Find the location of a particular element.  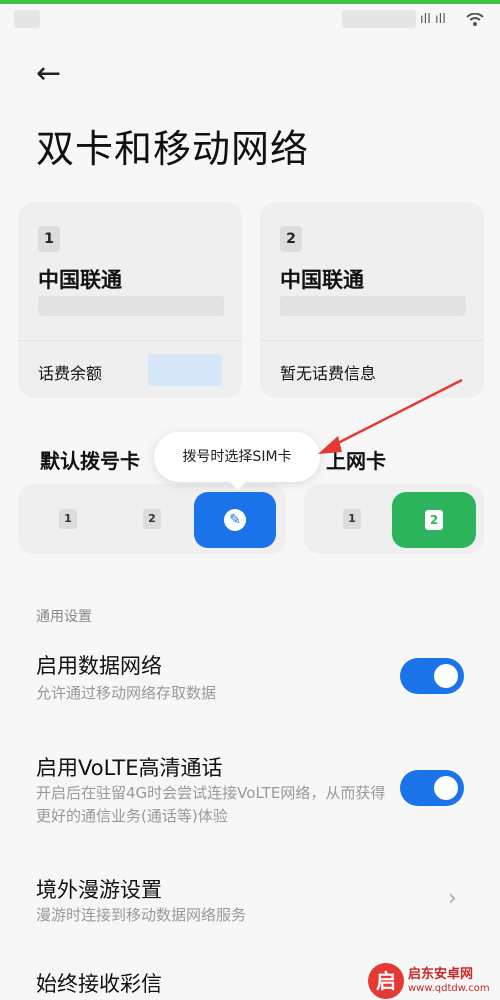

setting-title: 启用VoLTE高清通话 is located at coordinates (129, 768).